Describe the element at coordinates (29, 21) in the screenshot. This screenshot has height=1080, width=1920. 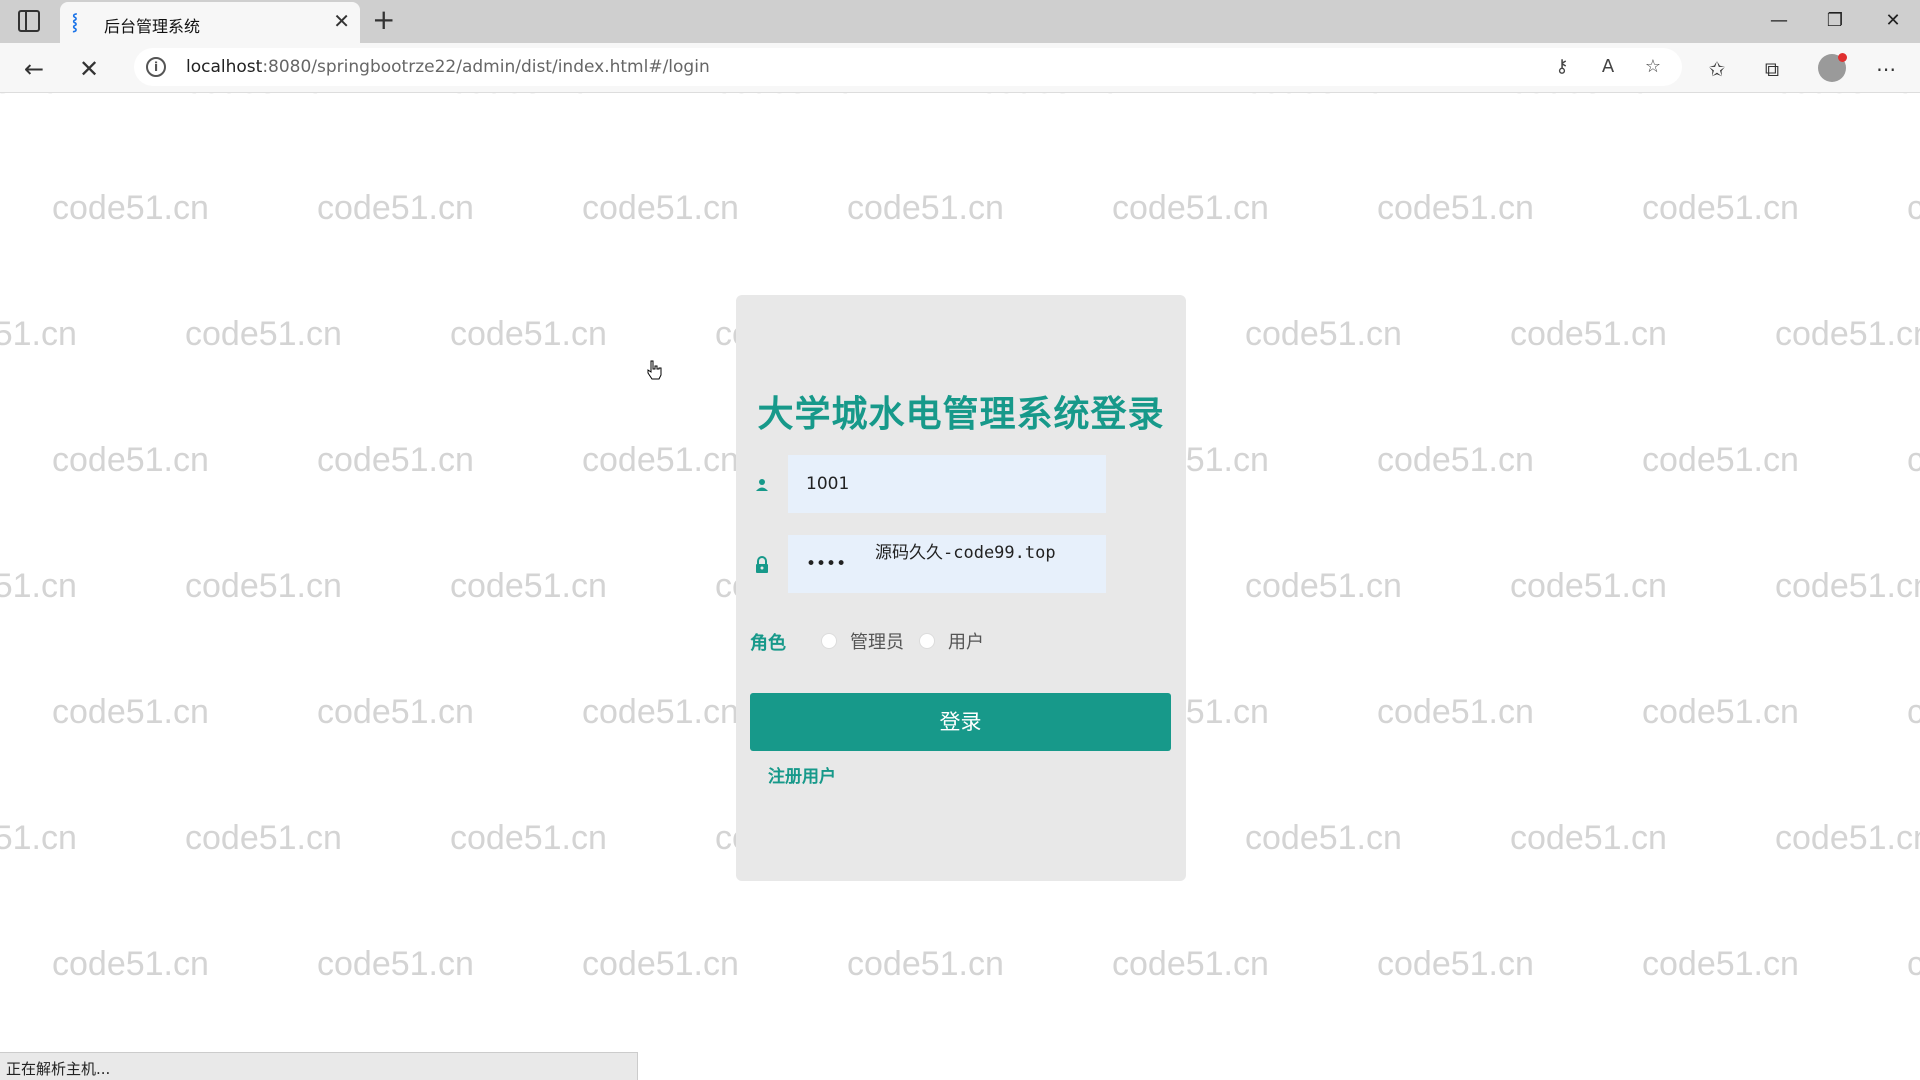
I see `sidebar-toggle-icon` at that location.